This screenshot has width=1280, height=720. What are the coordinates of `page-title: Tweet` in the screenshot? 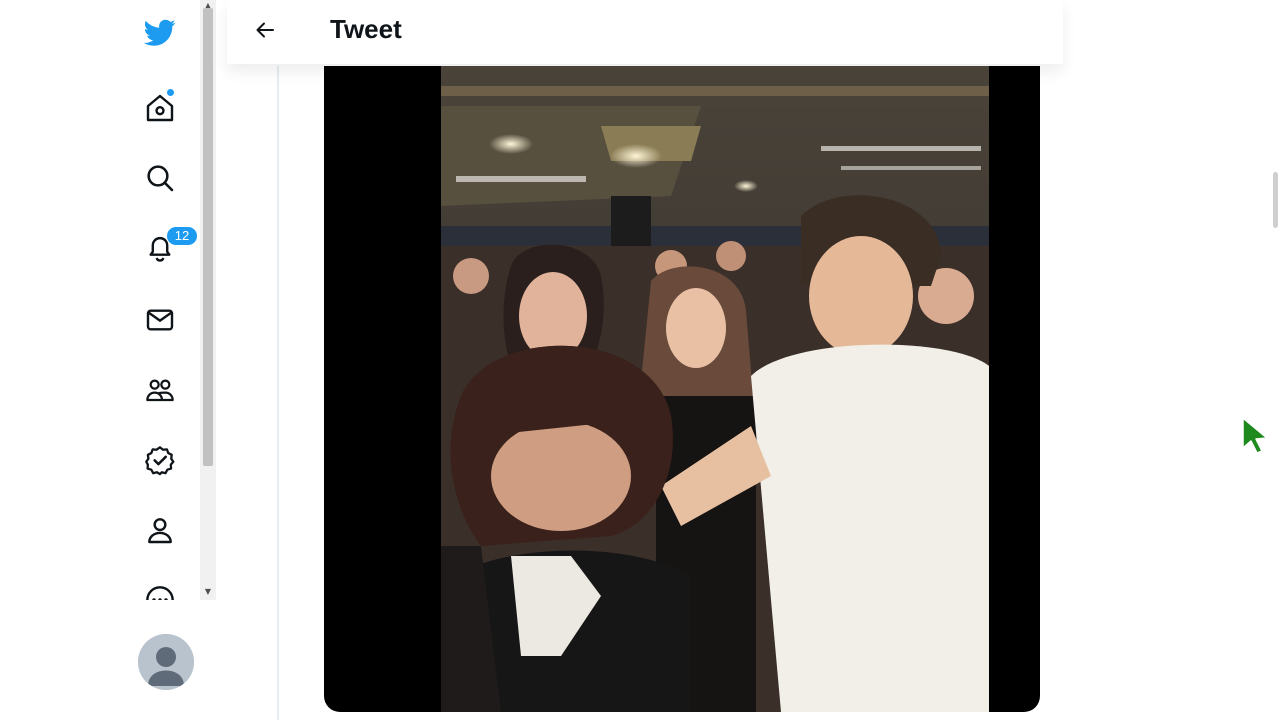 It's located at (366, 29).